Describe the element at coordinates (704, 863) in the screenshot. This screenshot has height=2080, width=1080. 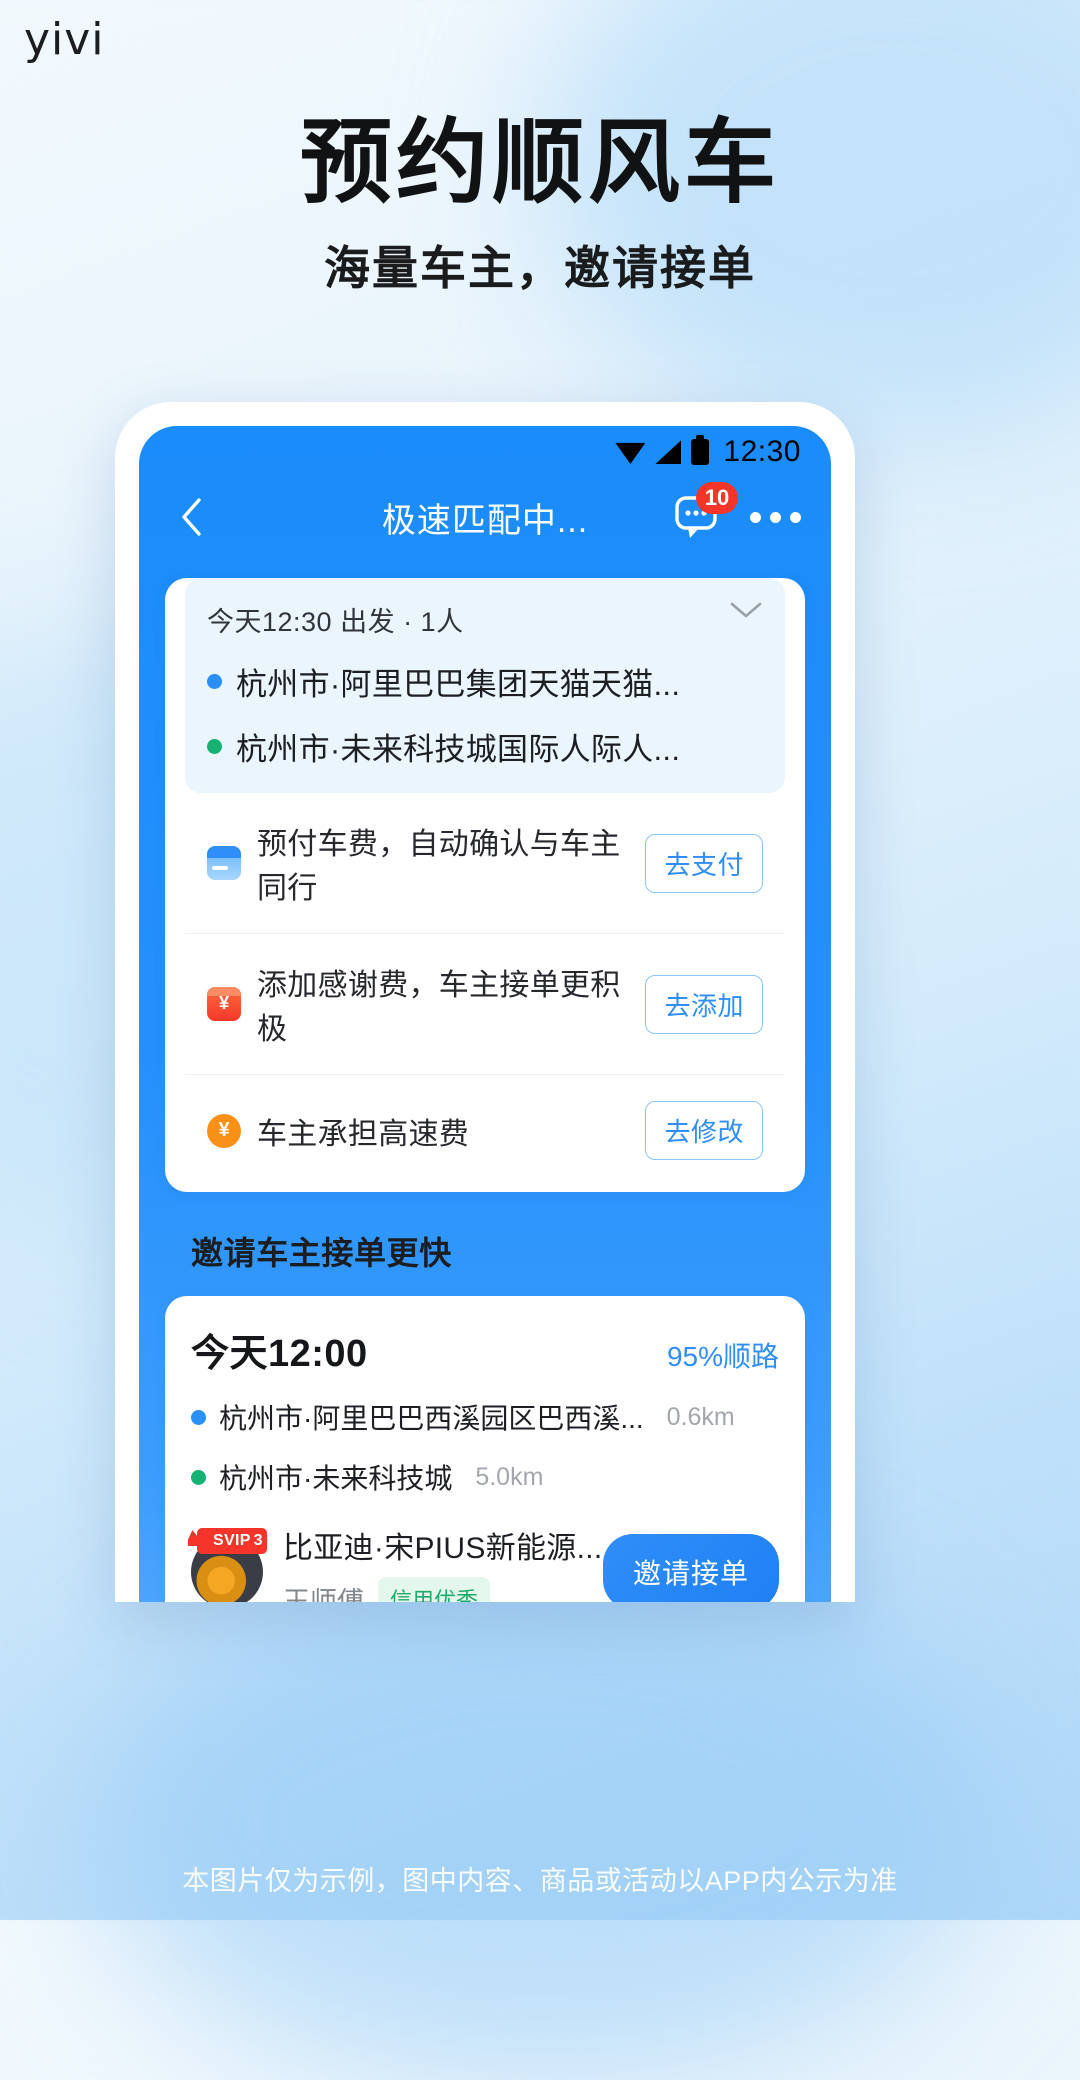
I see `go-pay-button: 去支付` at that location.